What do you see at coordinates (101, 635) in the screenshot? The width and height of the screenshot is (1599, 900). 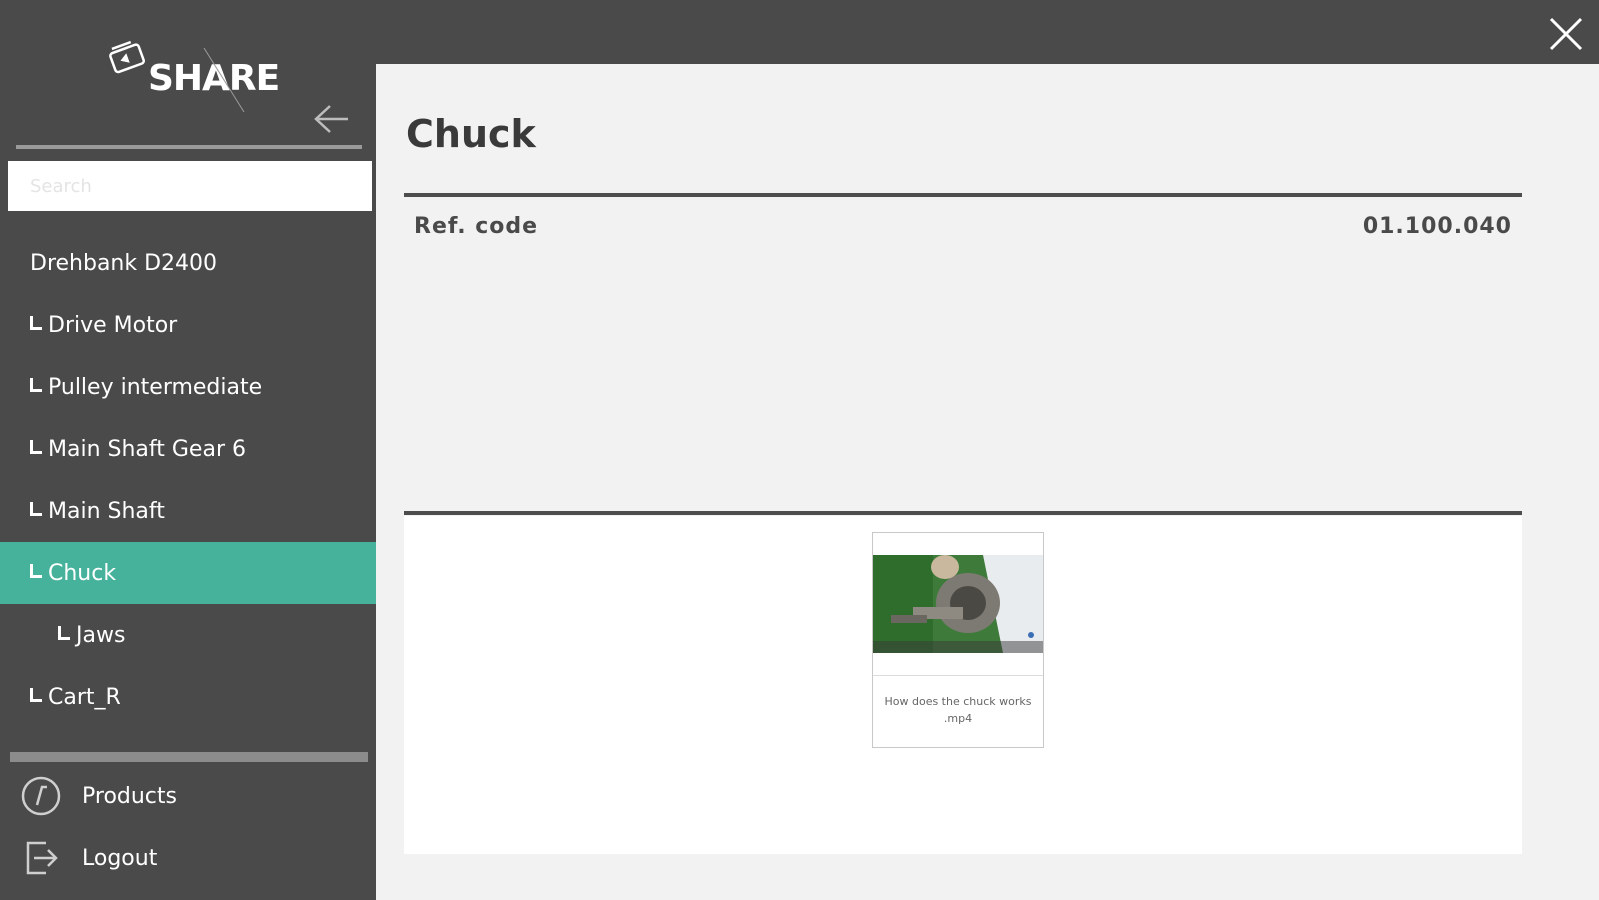 I see `tree-item-label: Jaws` at bounding box center [101, 635].